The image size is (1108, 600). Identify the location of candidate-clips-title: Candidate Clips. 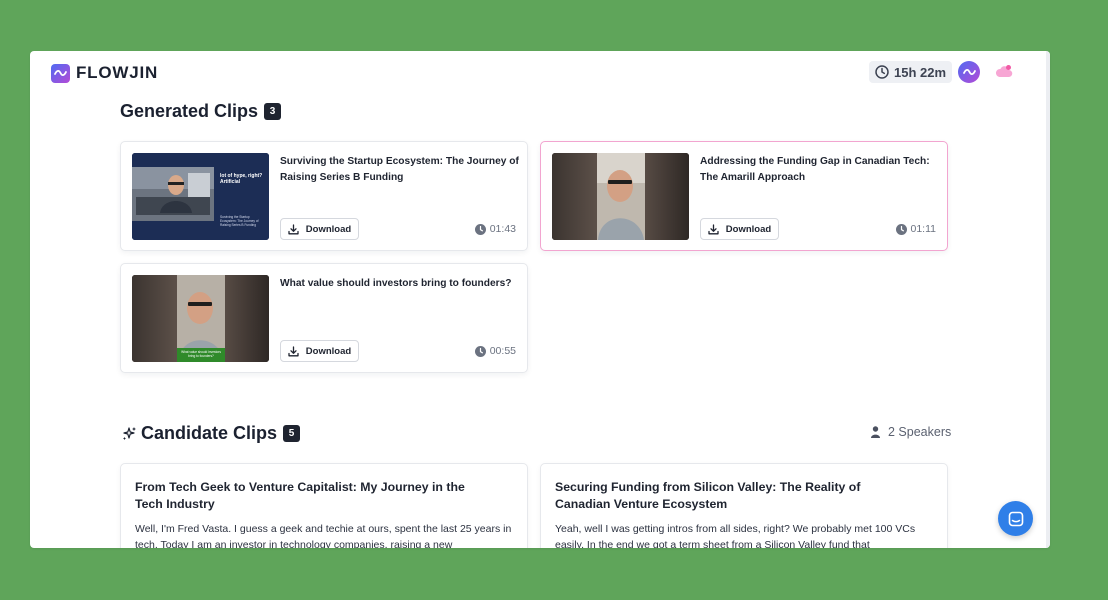
(209, 433).